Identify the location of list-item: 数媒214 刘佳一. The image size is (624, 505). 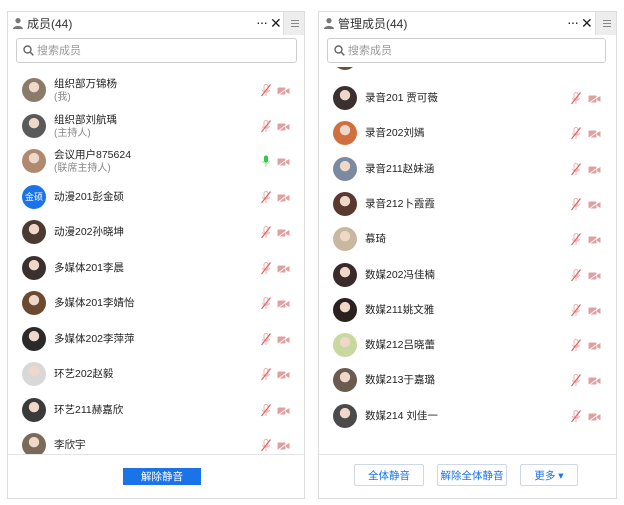
(467, 418).